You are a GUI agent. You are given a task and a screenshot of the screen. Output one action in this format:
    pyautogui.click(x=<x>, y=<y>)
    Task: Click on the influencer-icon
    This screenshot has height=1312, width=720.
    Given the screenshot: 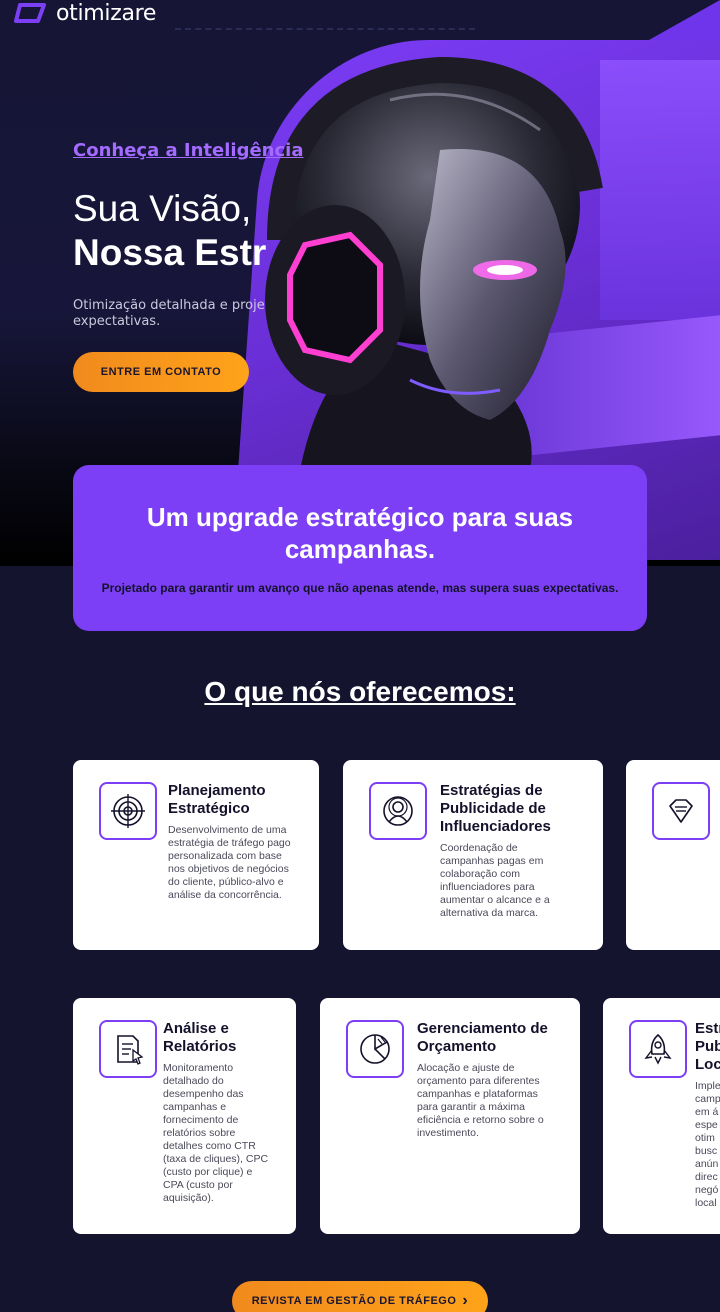 What is the action you would take?
    pyautogui.click(x=398, y=811)
    